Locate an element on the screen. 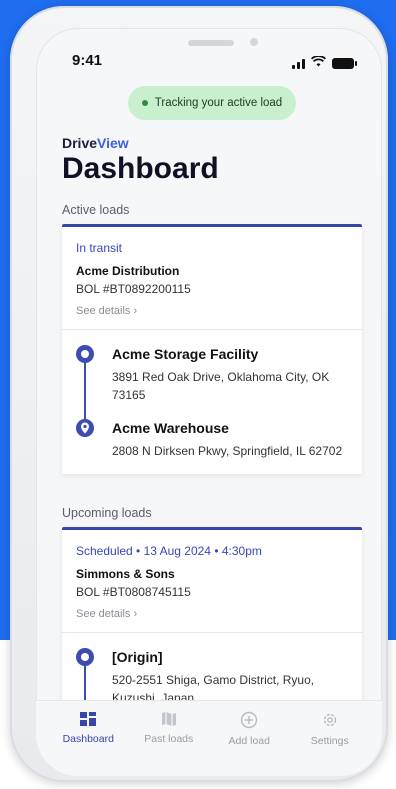 The image size is (396, 789). status-time: 9:41 is located at coordinates (87, 60).